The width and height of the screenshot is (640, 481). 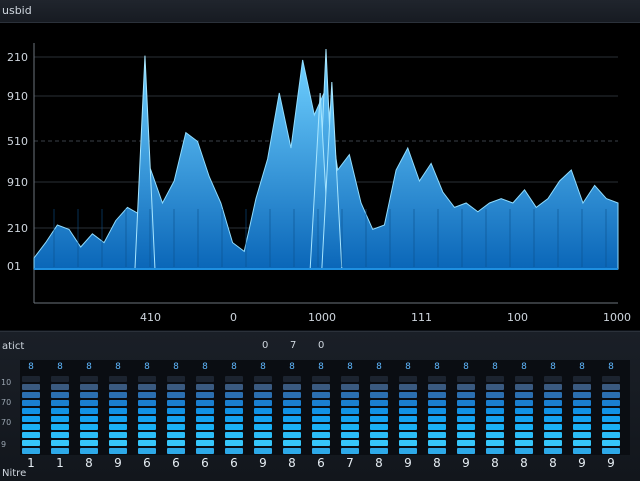 I want to click on title-bar: usbid, so click(x=320, y=11).